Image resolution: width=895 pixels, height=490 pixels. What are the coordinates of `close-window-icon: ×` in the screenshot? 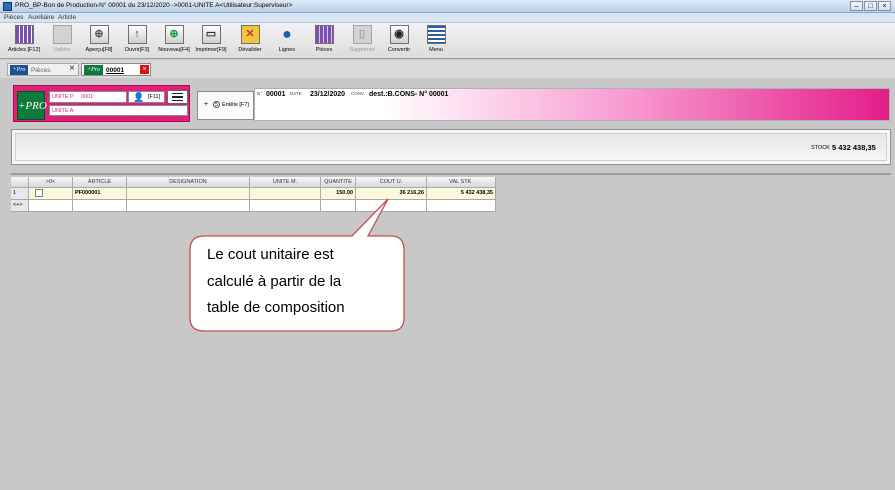 It's located at (884, 6).